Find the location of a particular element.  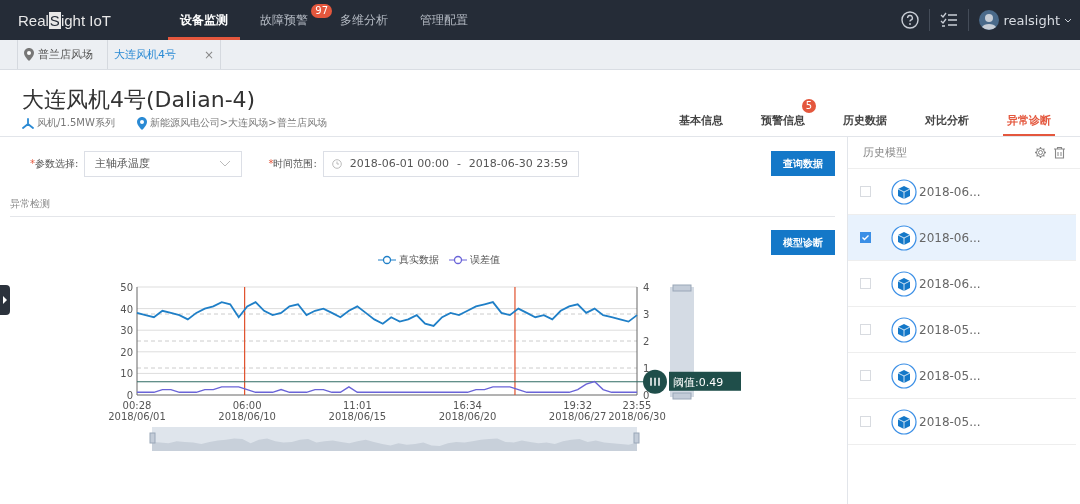

threshold-label: 阈值:0.49 is located at coordinates (698, 382).